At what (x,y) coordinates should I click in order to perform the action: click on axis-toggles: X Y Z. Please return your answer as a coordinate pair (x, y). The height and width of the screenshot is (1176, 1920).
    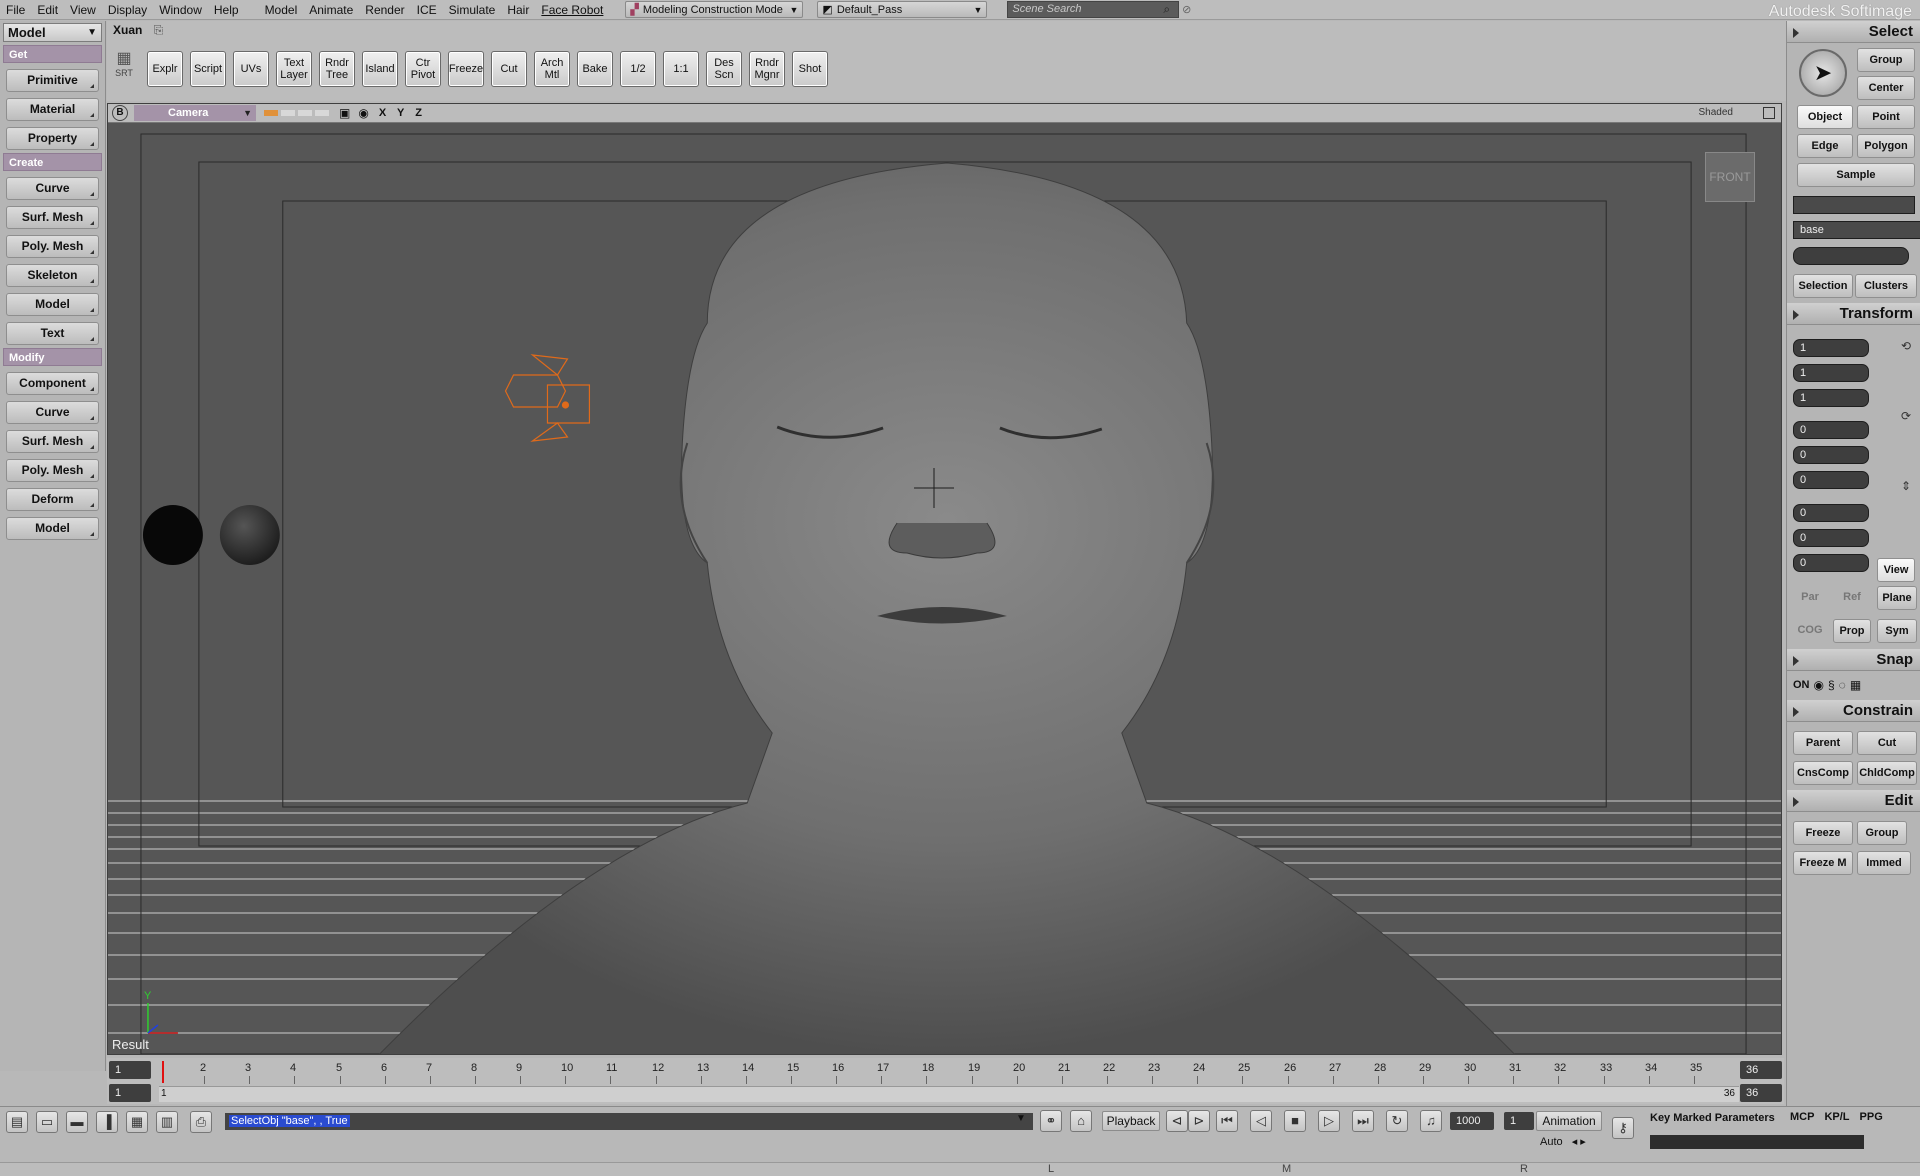
    Looking at the image, I should click on (402, 113).